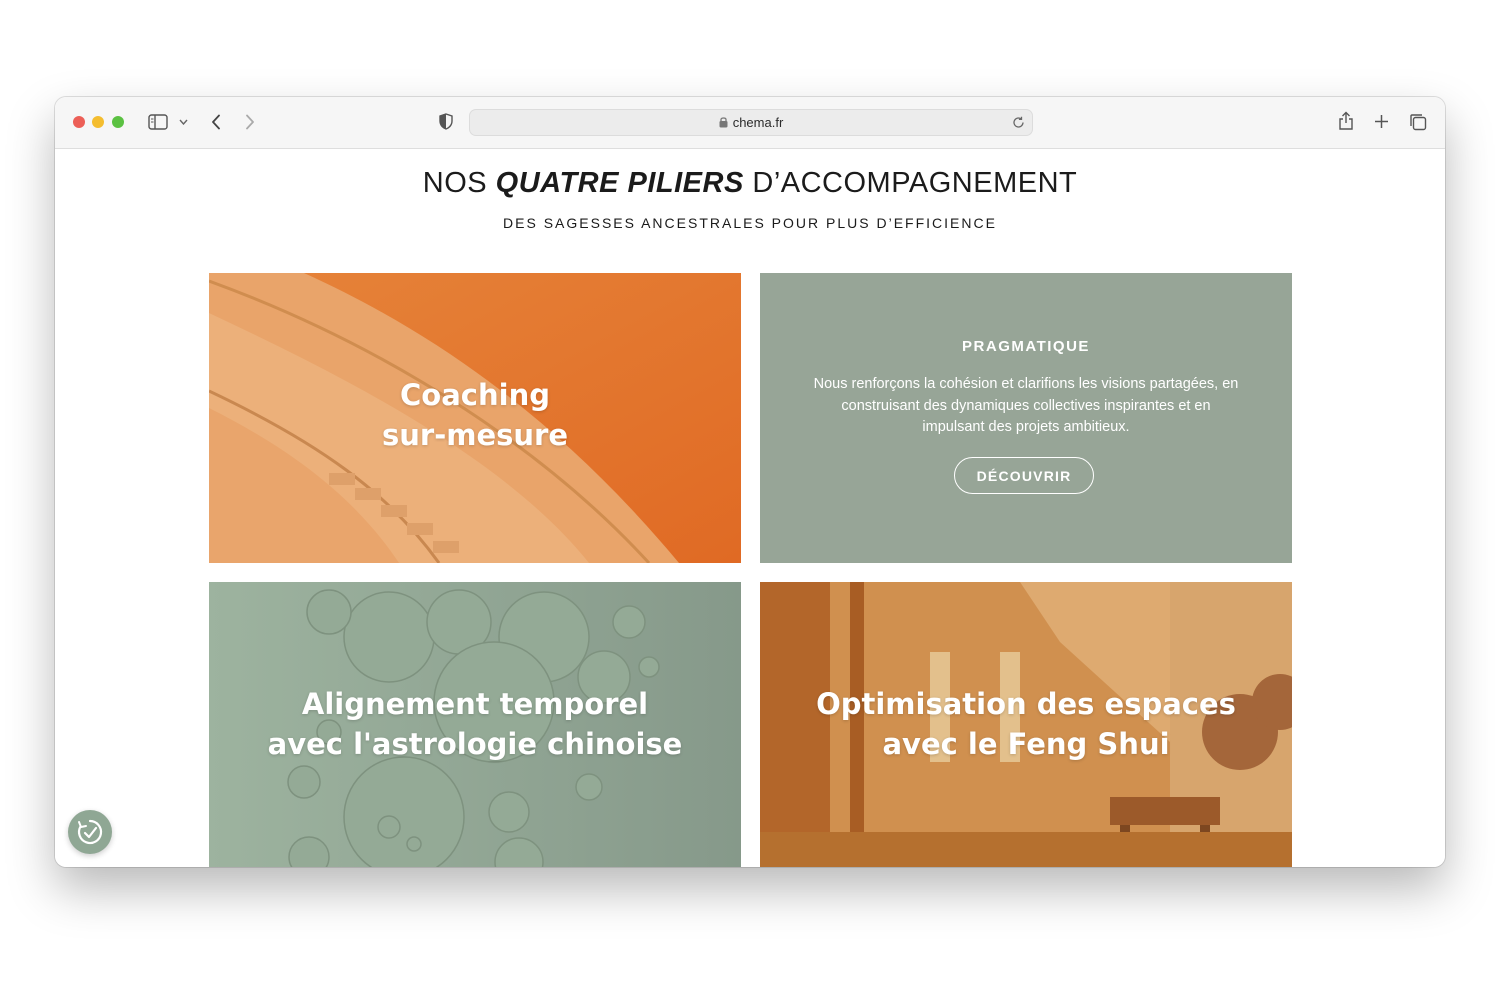 The image size is (1500, 1000). I want to click on close-window-button, so click(79, 122).